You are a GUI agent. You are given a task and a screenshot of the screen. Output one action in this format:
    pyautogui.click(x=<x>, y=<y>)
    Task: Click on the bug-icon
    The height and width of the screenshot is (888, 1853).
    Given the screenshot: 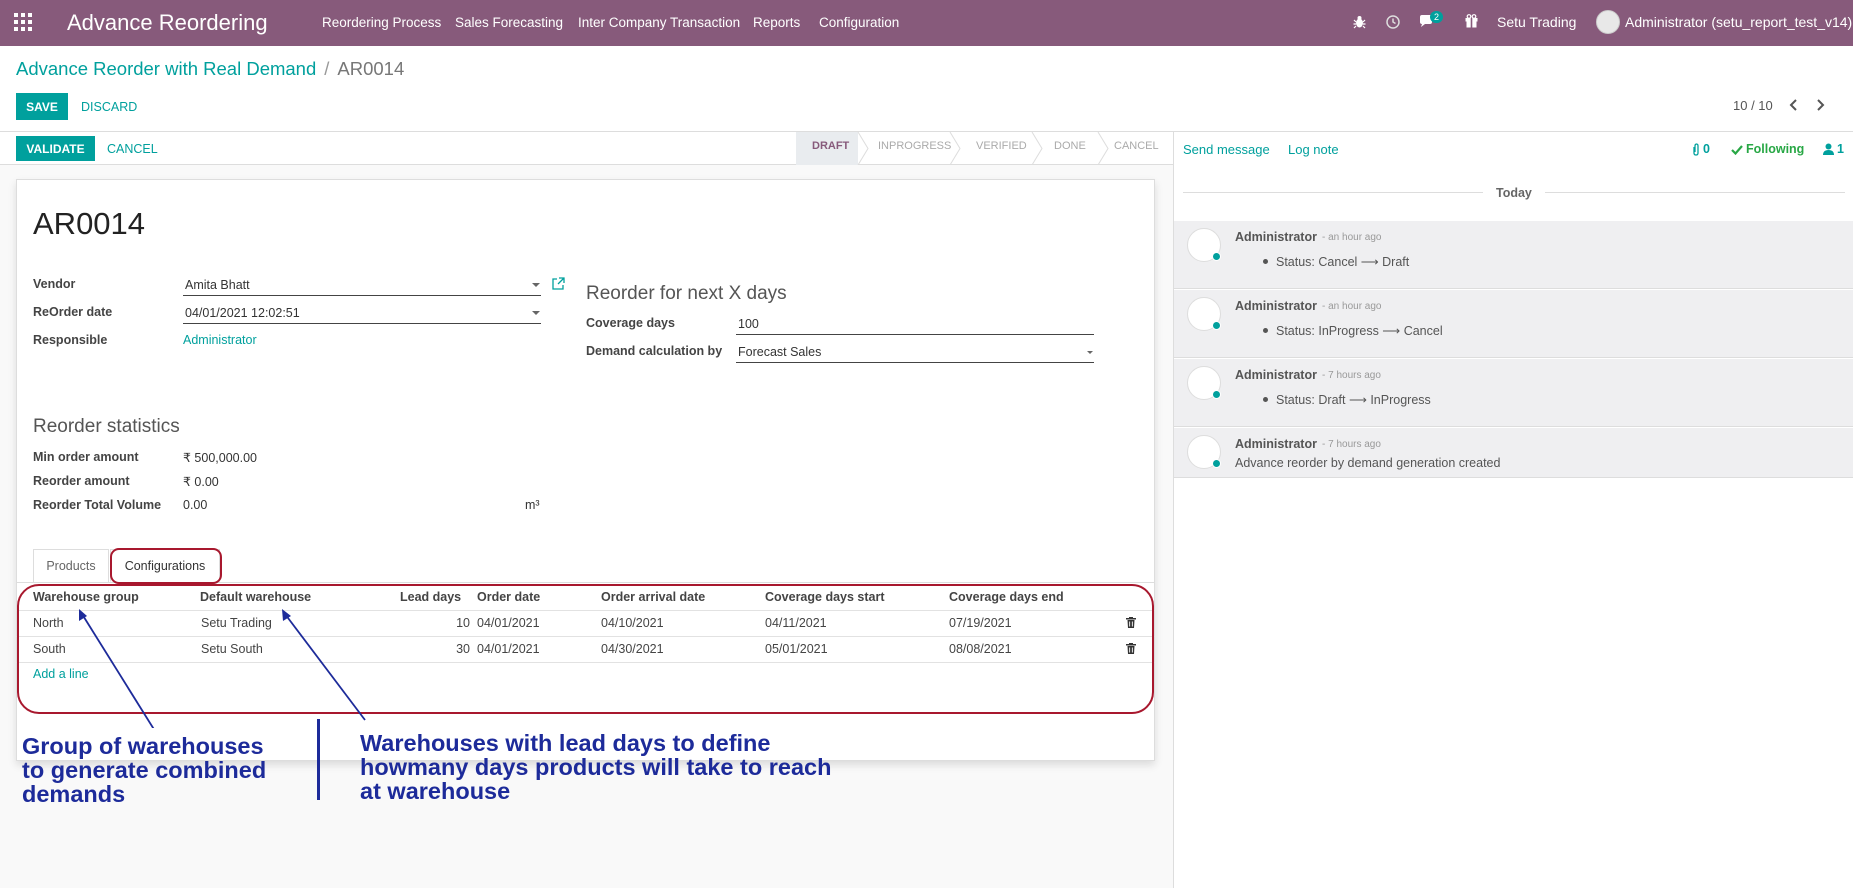 What is the action you would take?
    pyautogui.click(x=1359, y=22)
    